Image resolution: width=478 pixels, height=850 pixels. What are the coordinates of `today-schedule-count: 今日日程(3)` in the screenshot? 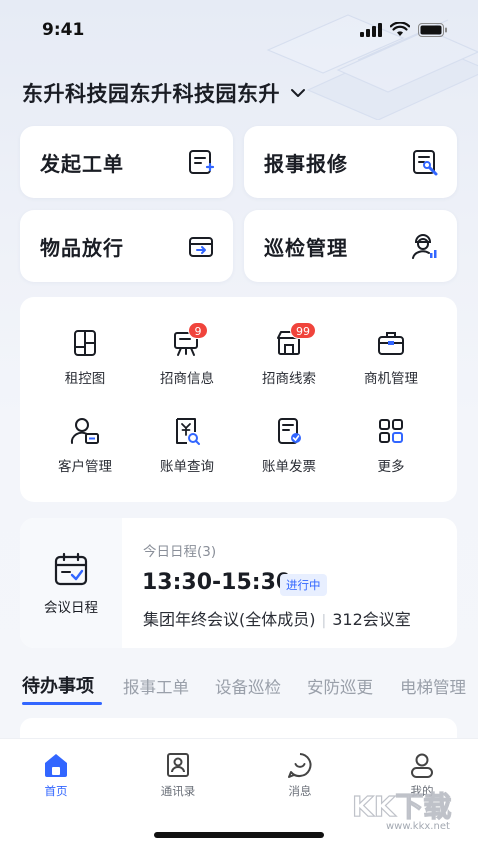 It's located at (180, 552).